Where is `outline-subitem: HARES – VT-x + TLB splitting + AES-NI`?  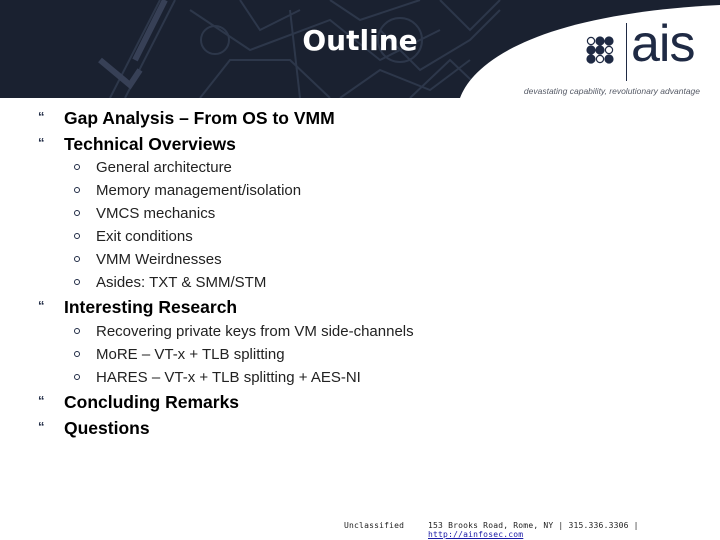
outline-subitem: HARES – VT-x + TLB splitting + AES-NI is located at coordinates (300, 380).